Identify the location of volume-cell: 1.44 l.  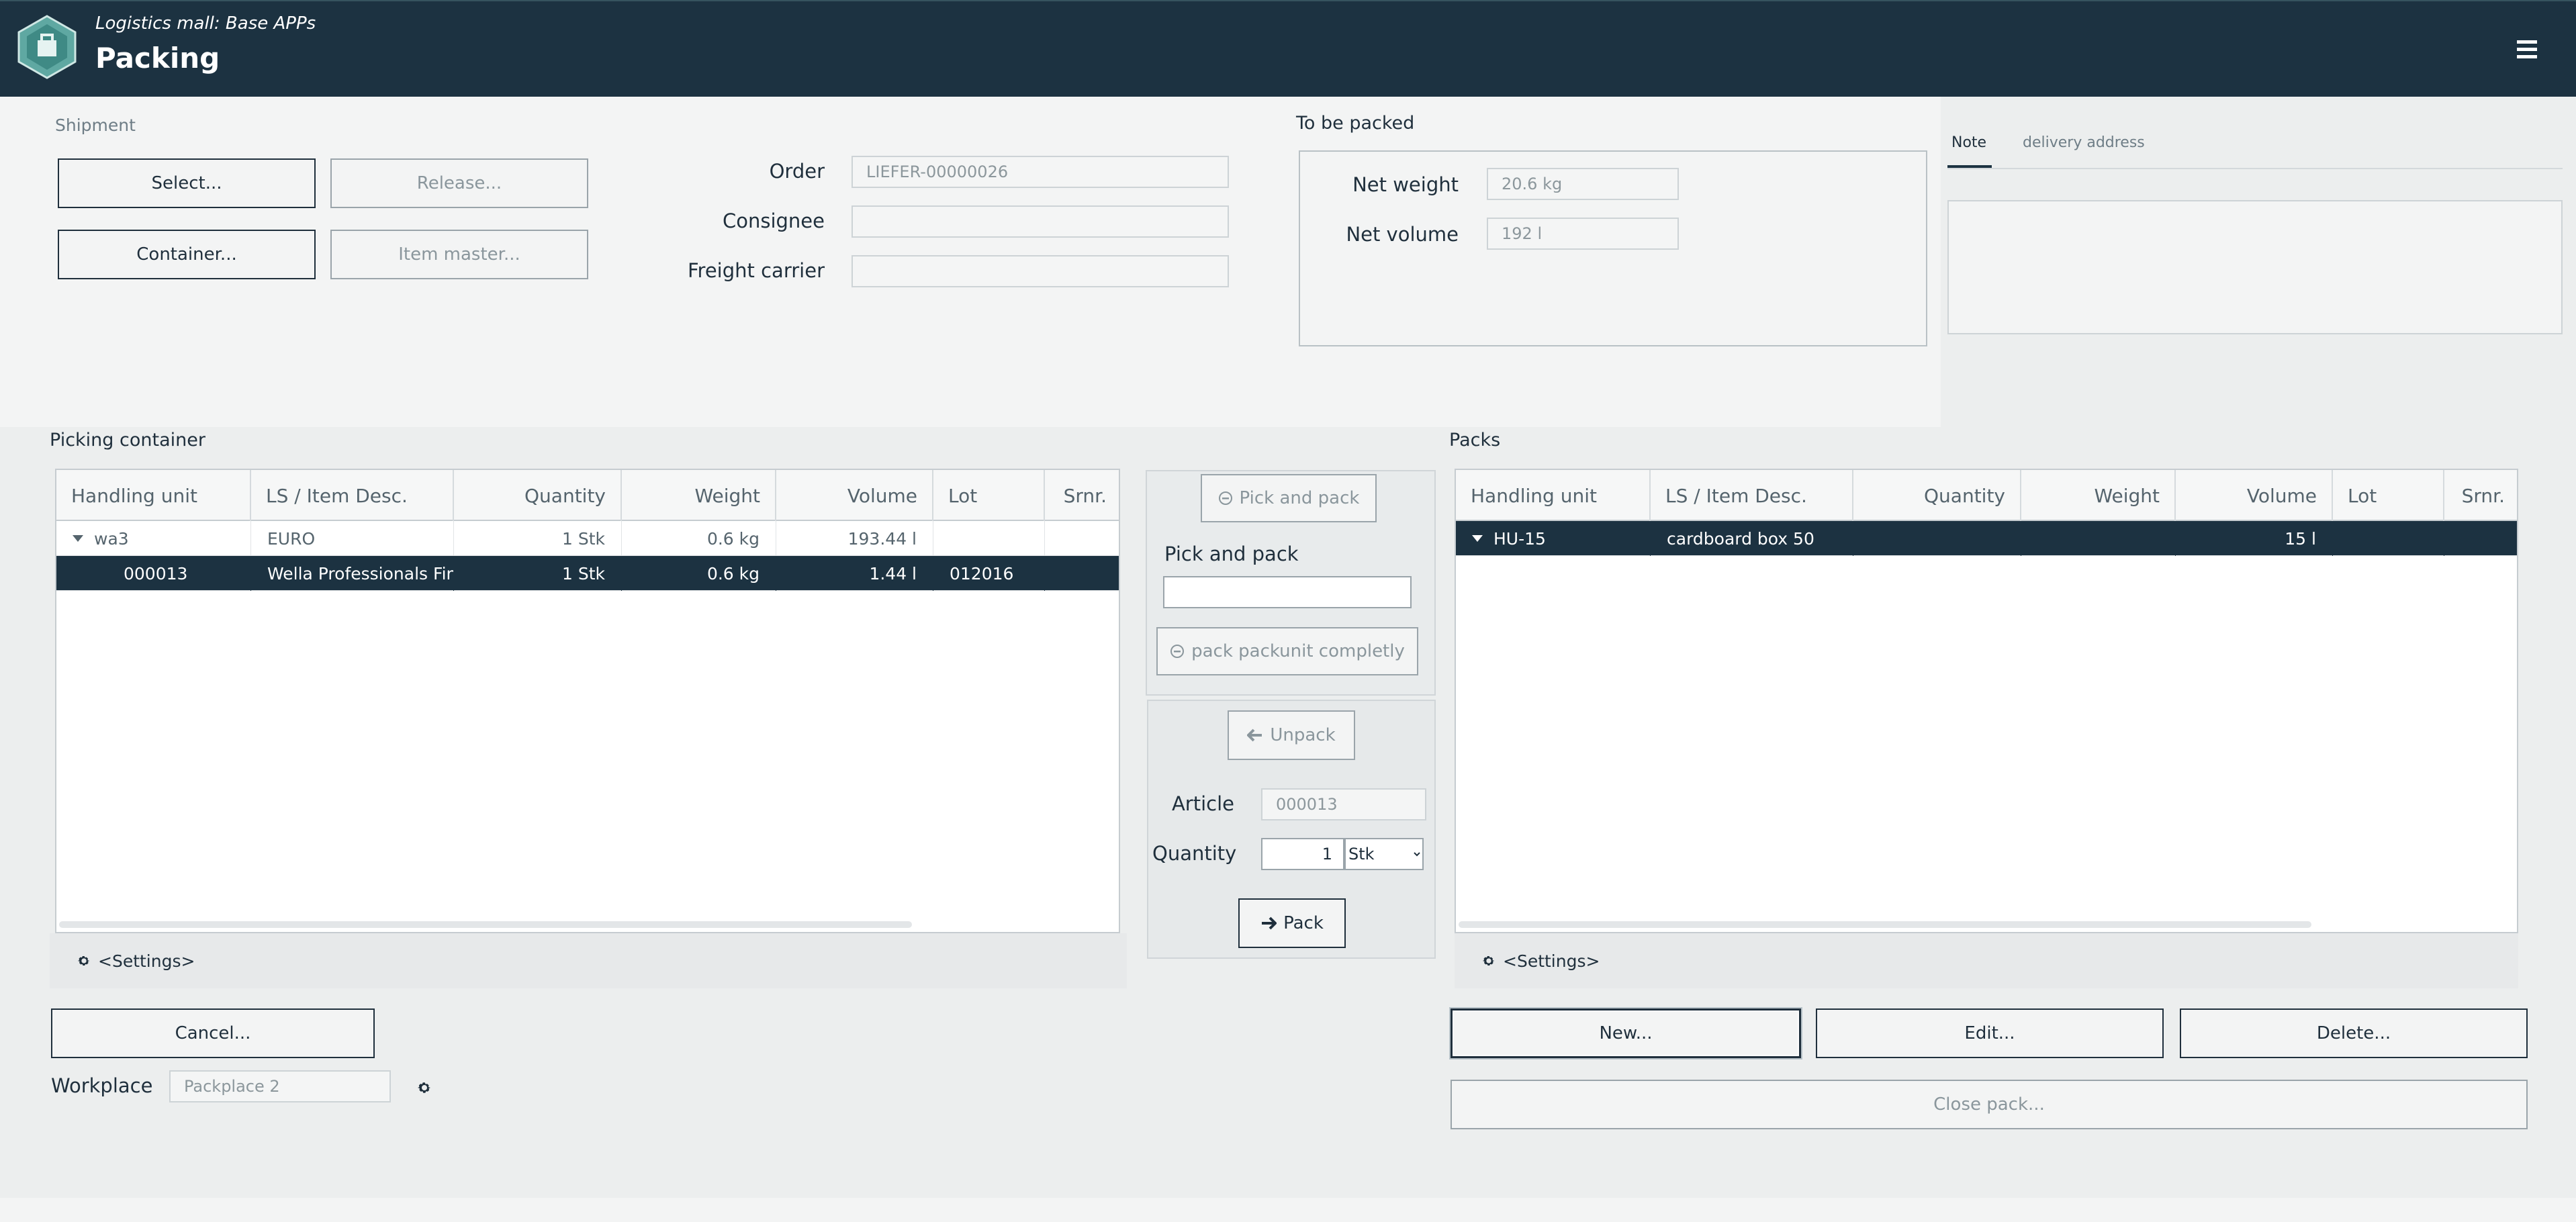
(854, 573).